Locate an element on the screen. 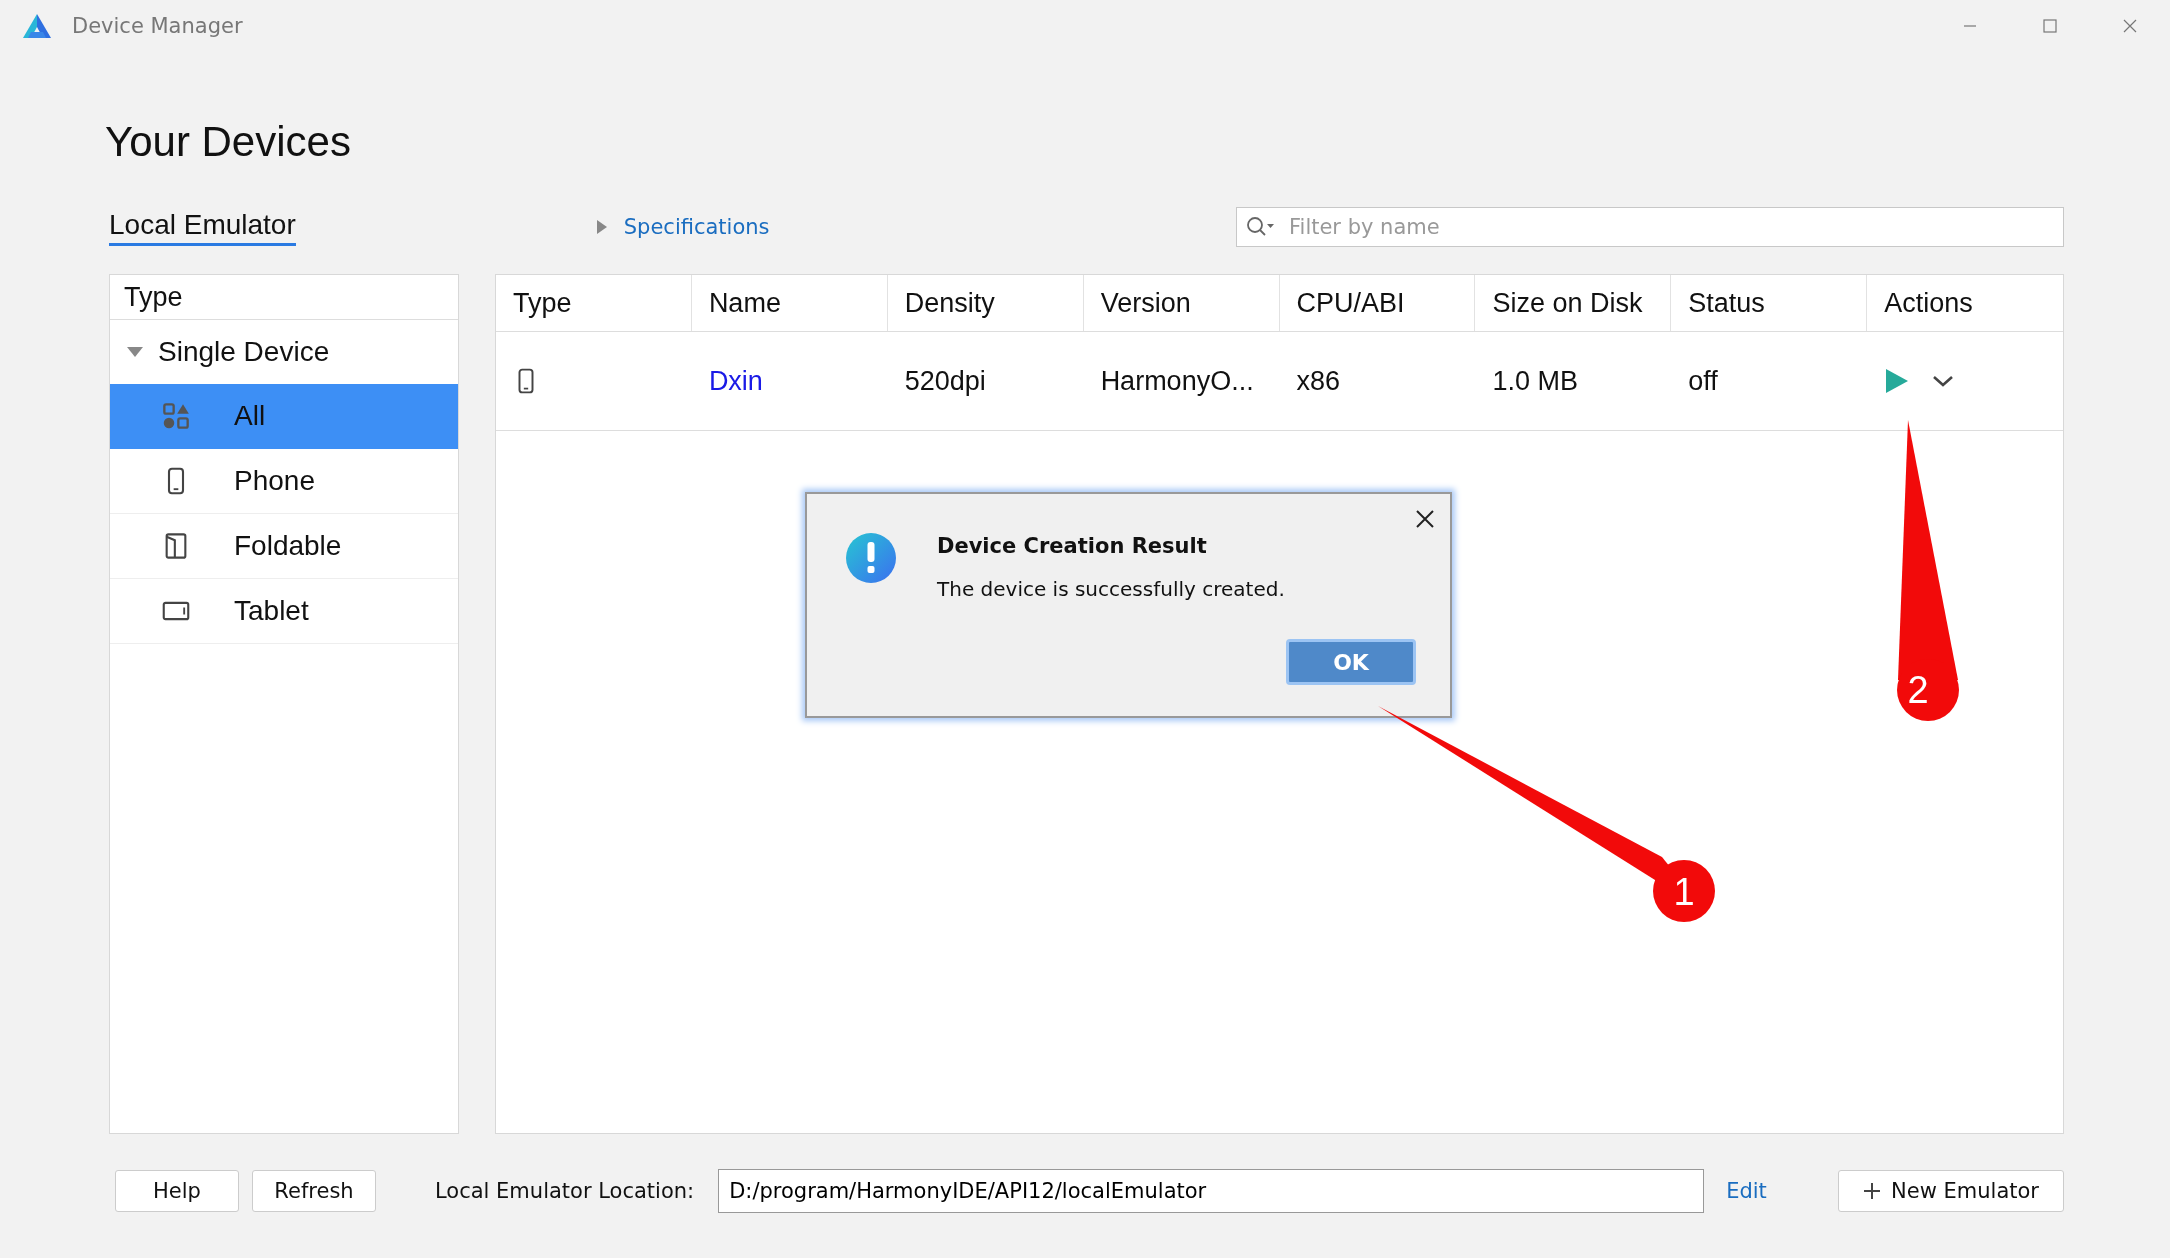 This screenshot has width=2170, height=1258. tree-item: Phone is located at coordinates (284, 481).